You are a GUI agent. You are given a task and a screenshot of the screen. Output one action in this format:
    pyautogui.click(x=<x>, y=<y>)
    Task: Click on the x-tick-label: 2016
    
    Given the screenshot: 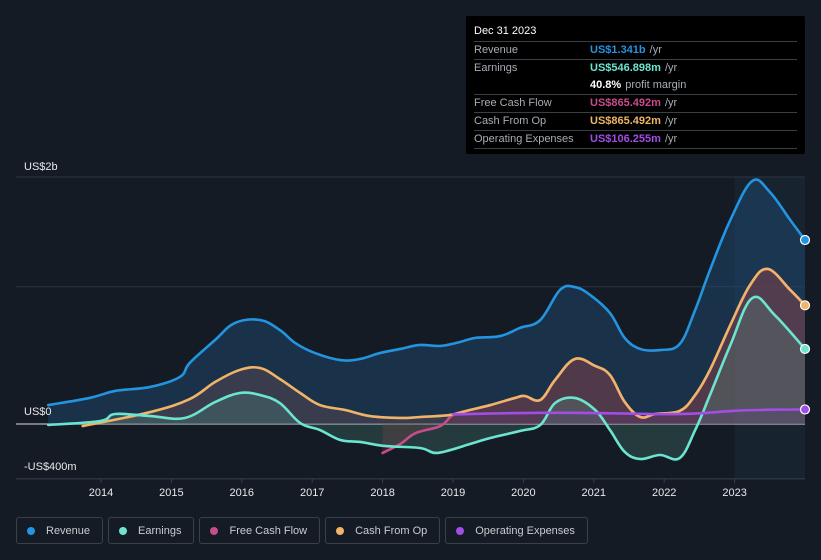 What is the action you would take?
    pyautogui.click(x=242, y=493)
    